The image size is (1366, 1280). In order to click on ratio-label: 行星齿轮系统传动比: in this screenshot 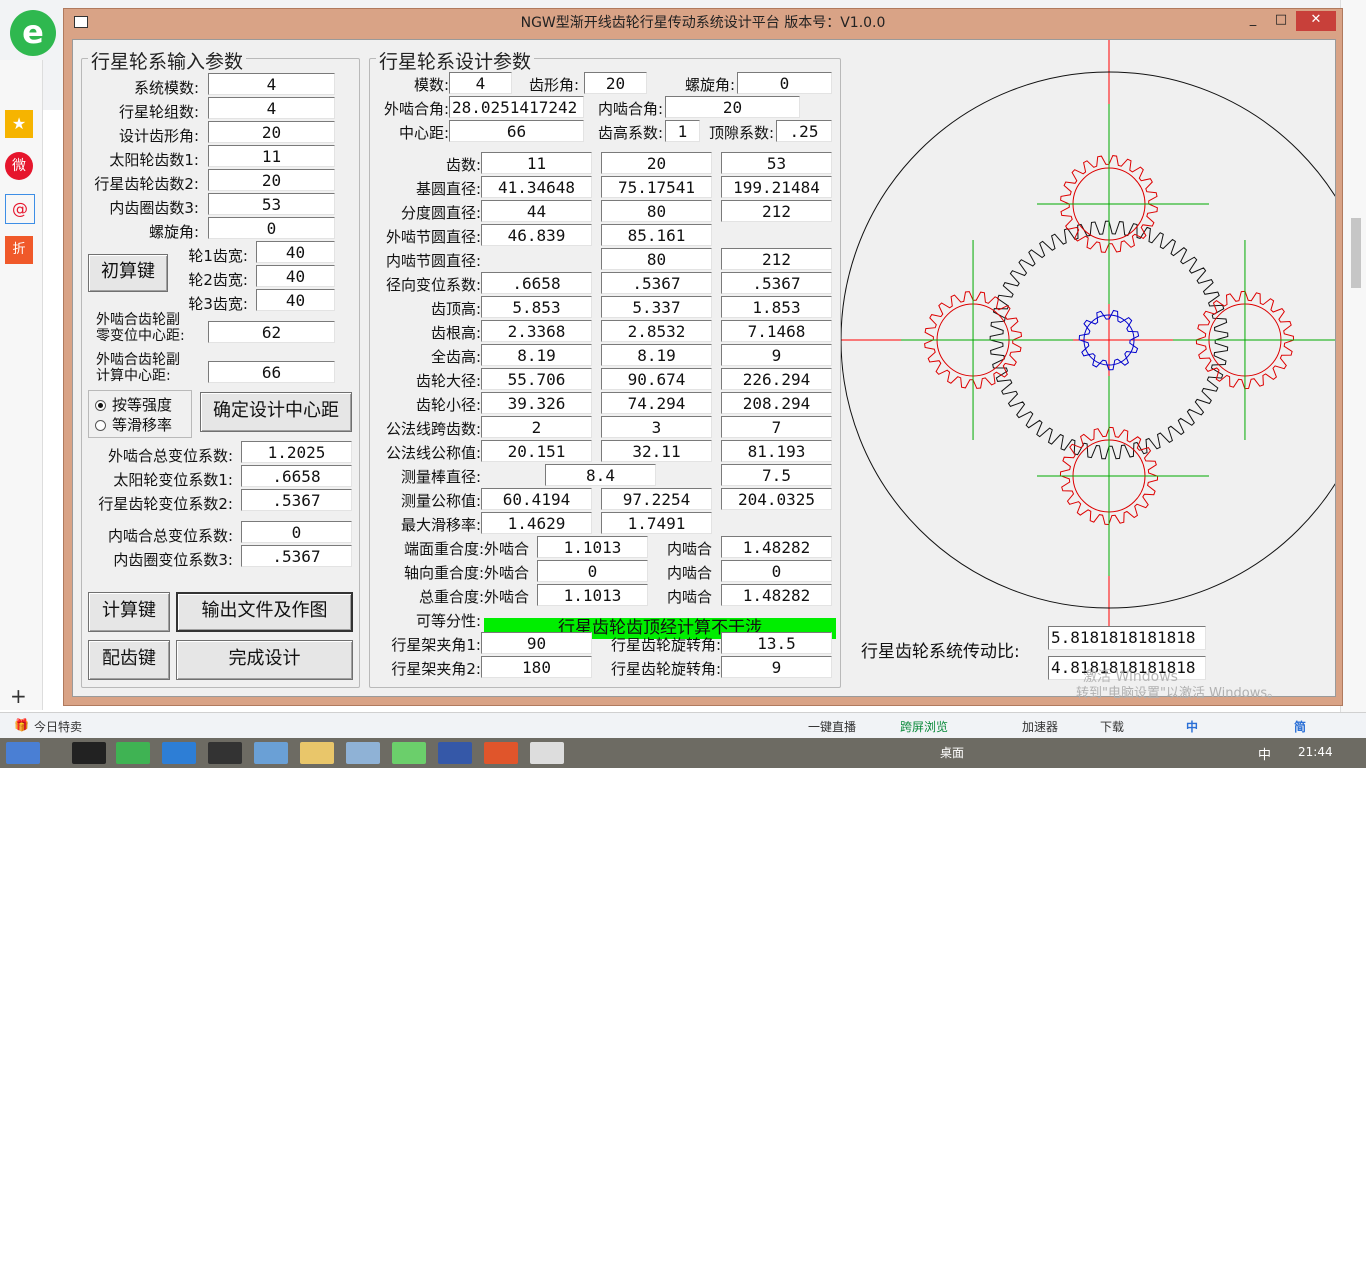, I will do `click(940, 652)`.